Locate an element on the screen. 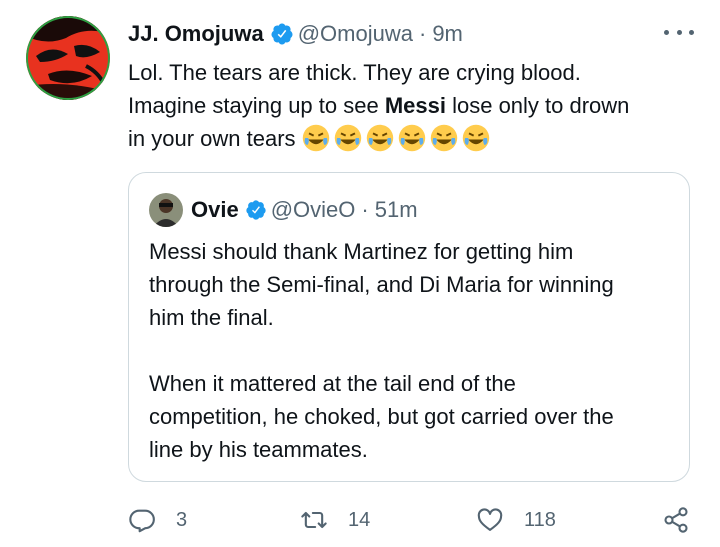  reply-icon is located at coordinates (142, 521).